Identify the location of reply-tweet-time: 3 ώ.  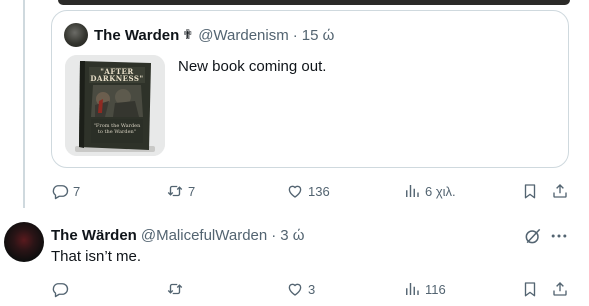
(292, 235).